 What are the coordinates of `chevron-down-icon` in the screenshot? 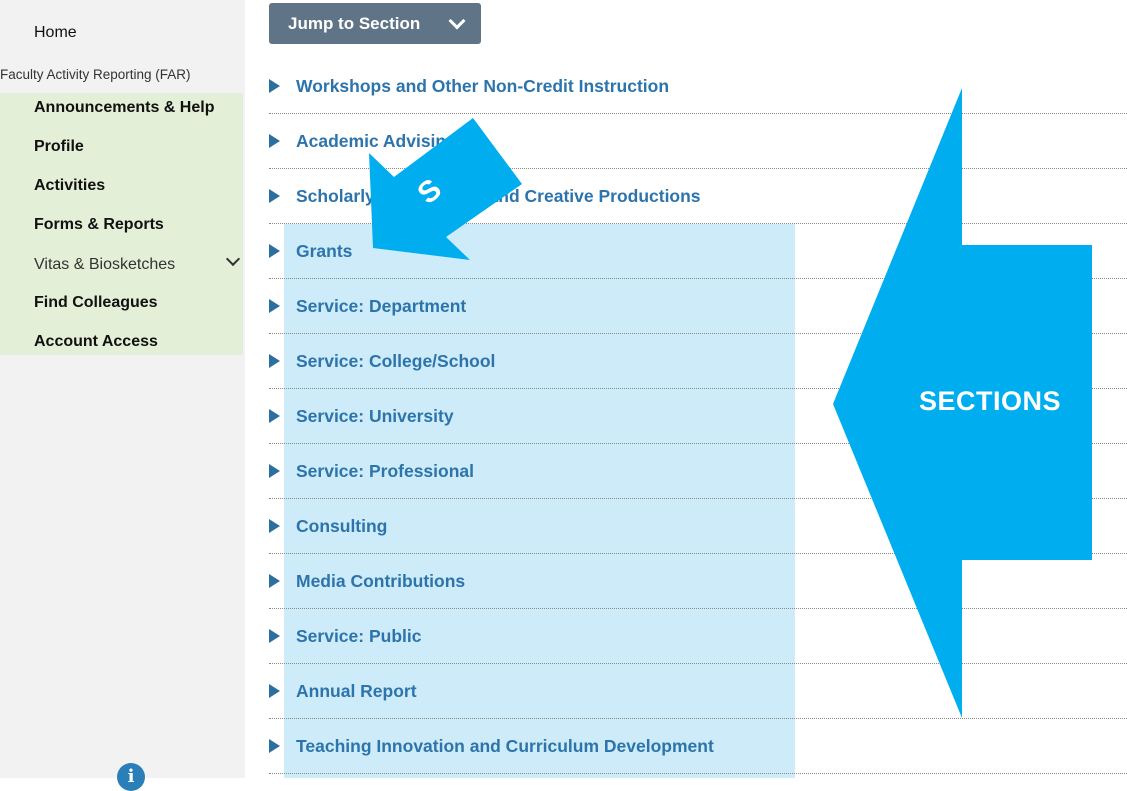 It's located at (457, 21).